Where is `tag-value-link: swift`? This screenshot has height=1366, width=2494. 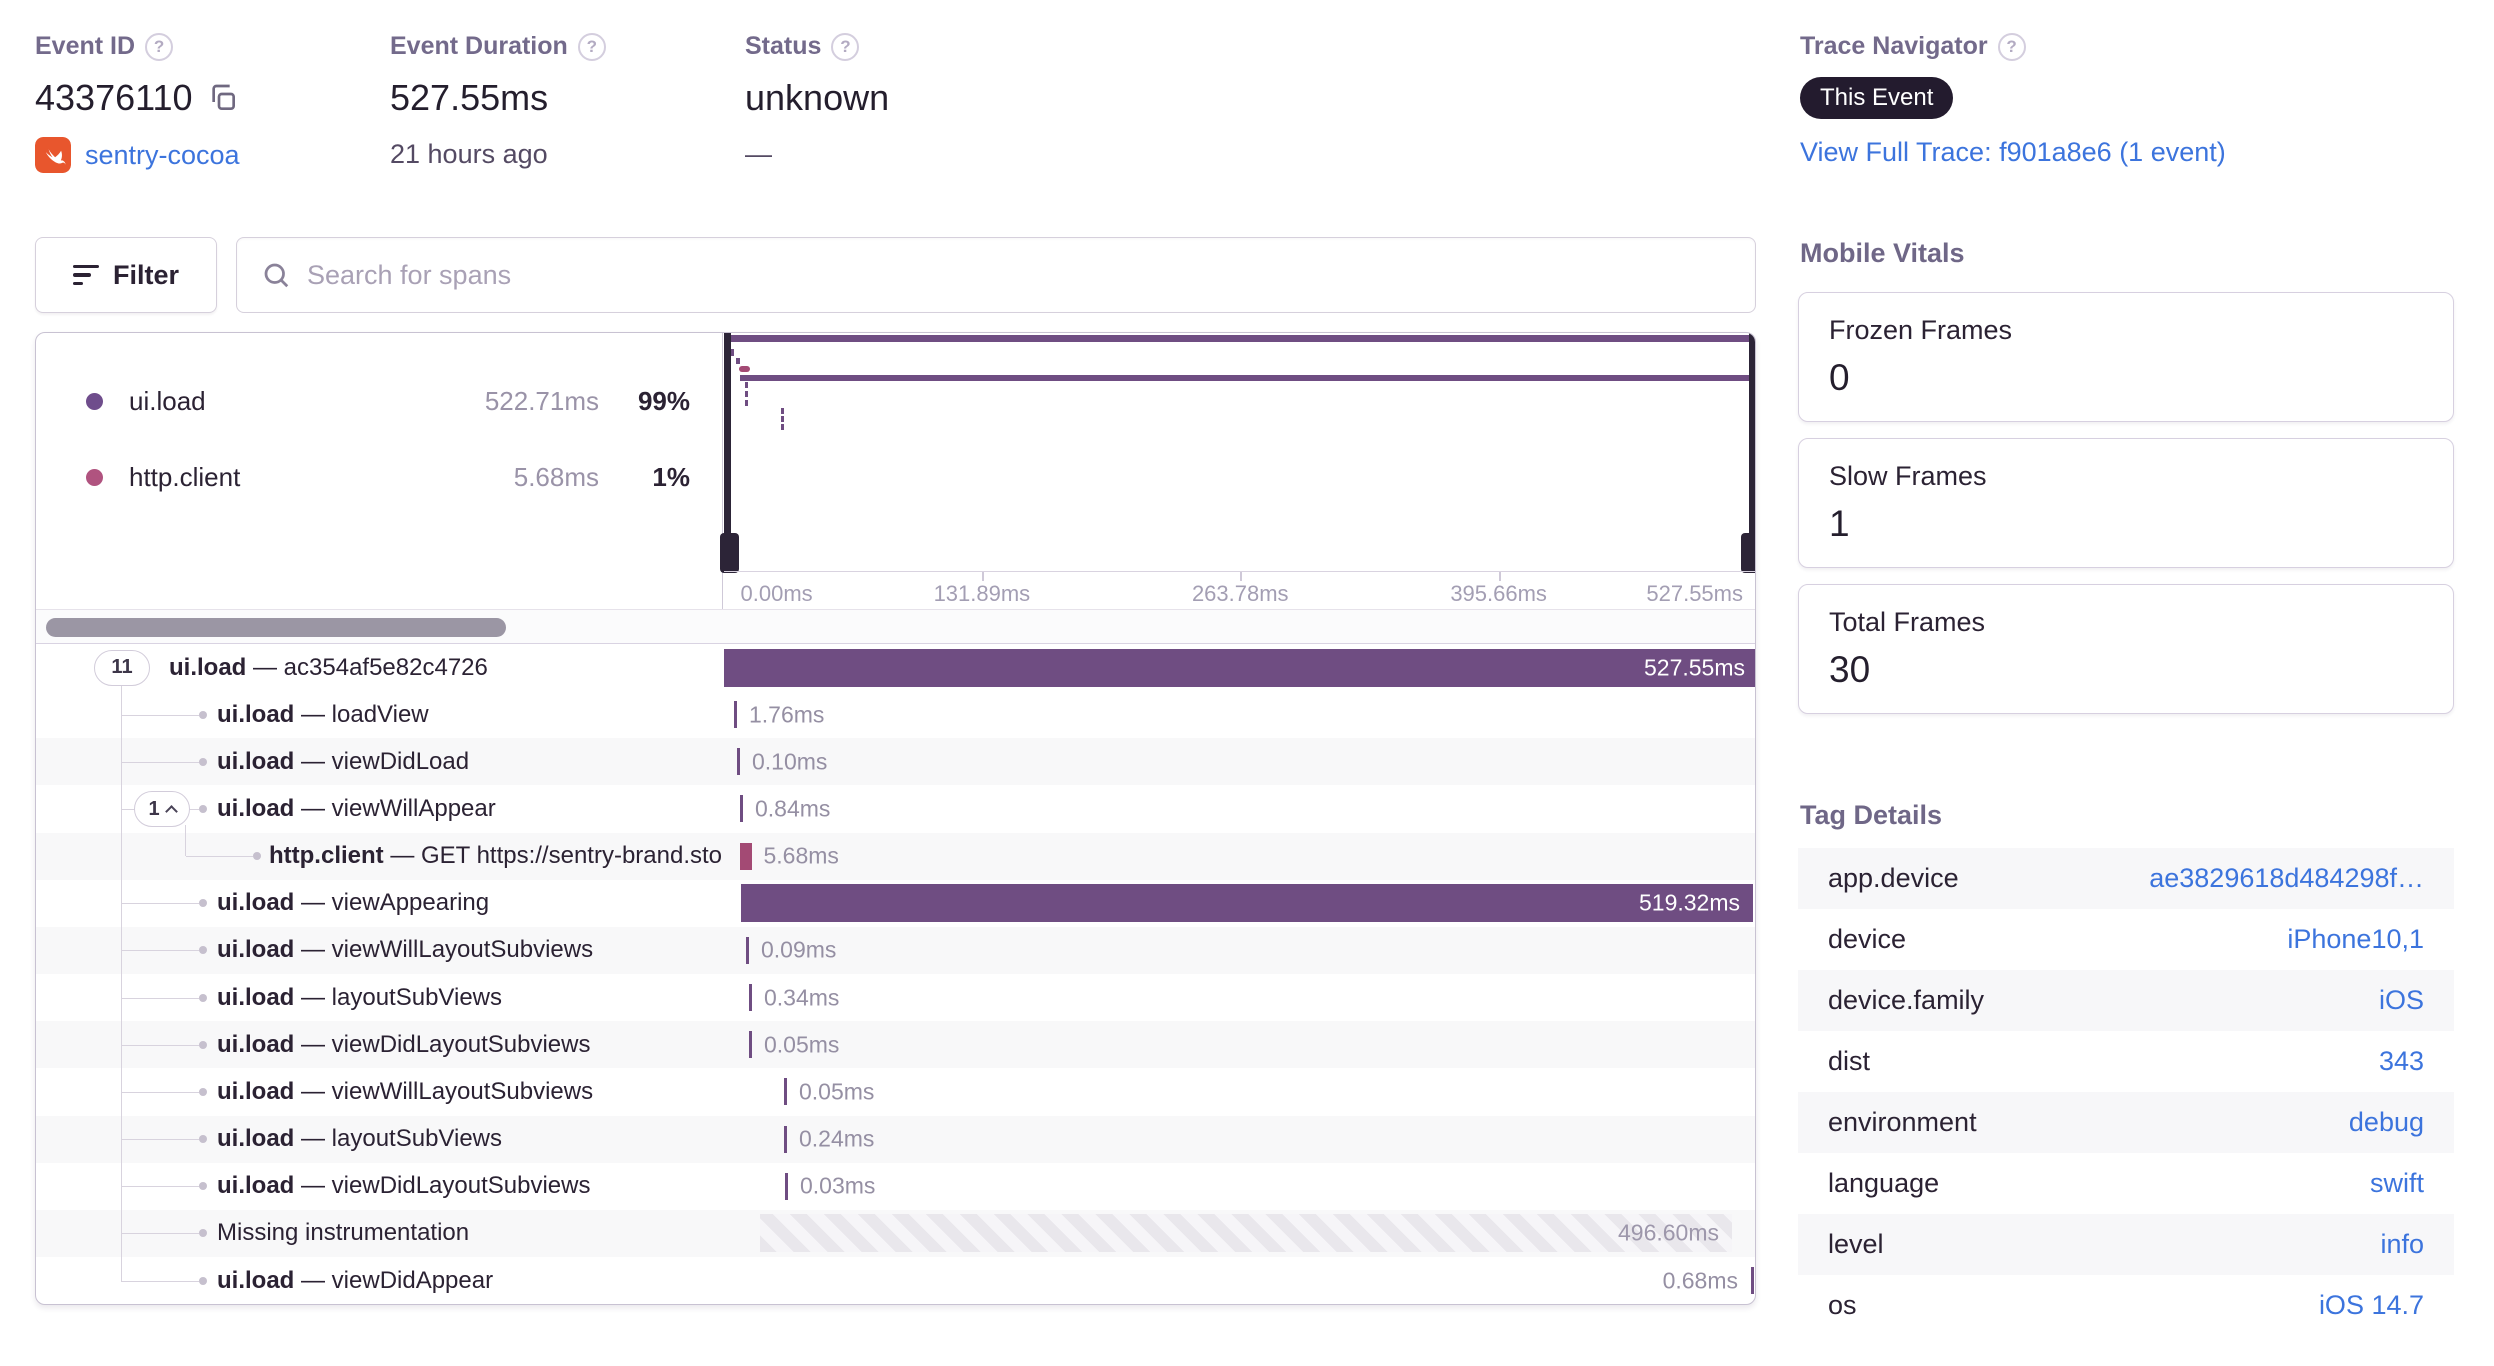 tag-value-link: swift is located at coordinates (2397, 1183).